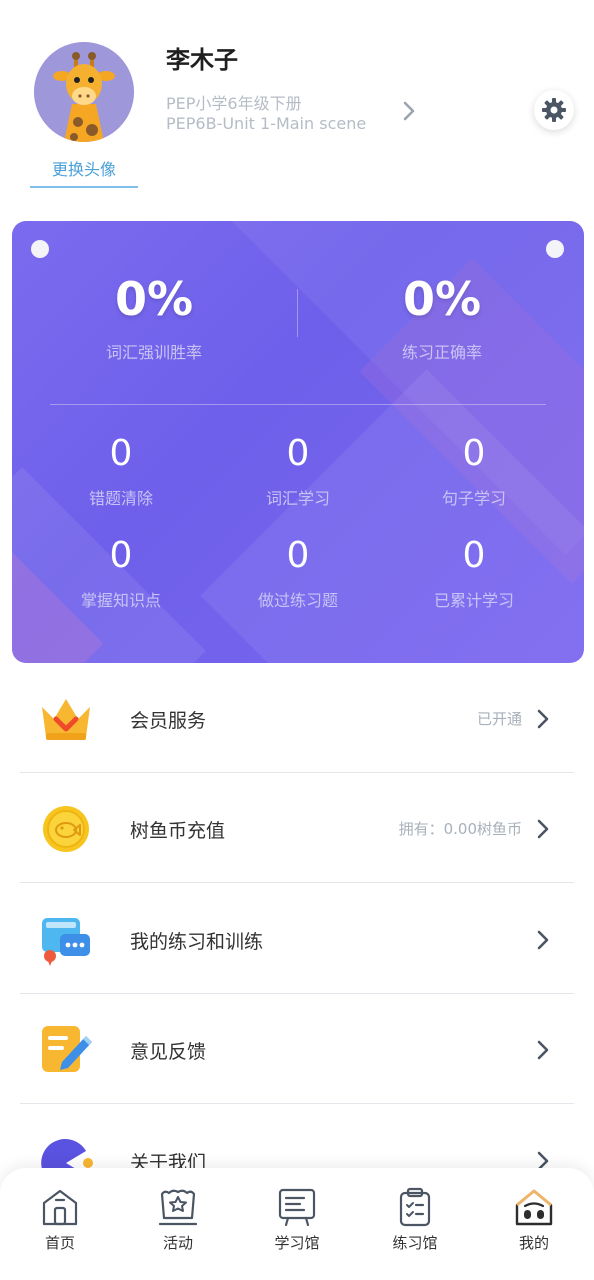  I want to click on change-avatar-link: 更换头像, so click(84, 172).